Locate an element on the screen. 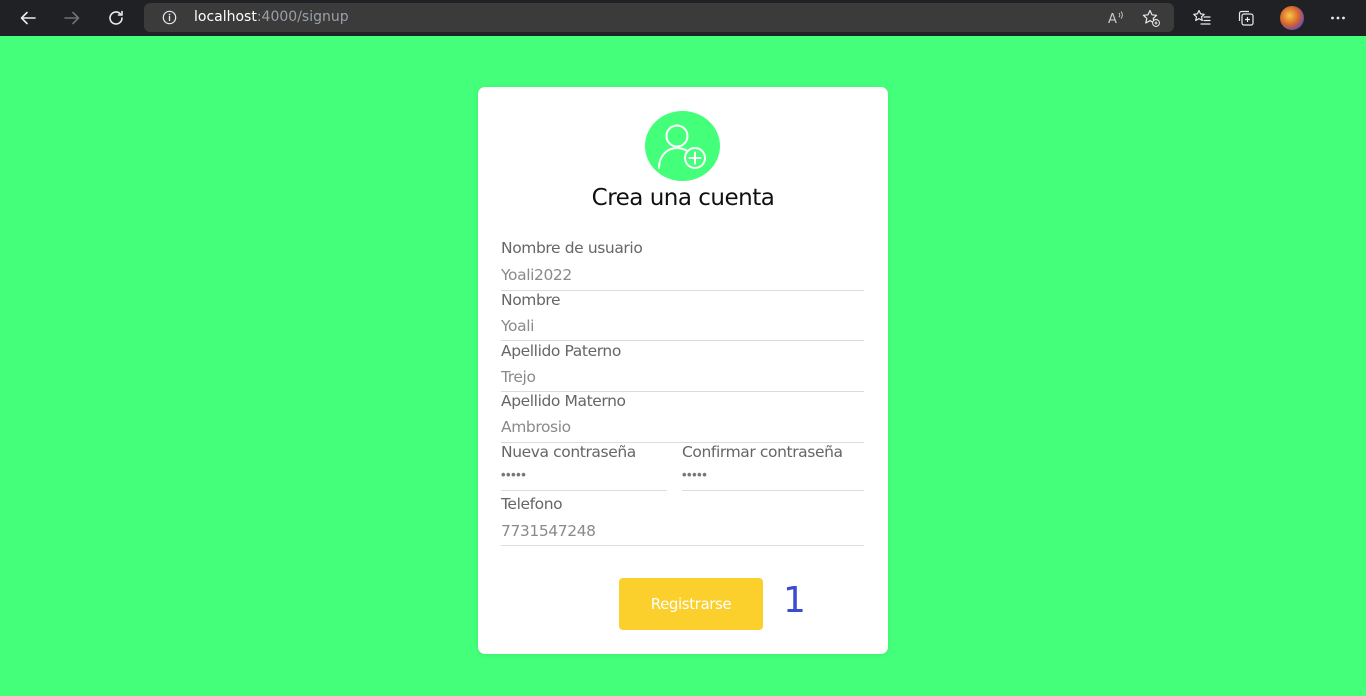 The image size is (1366, 696). back-arrow-icon is located at coordinates (28, 18).